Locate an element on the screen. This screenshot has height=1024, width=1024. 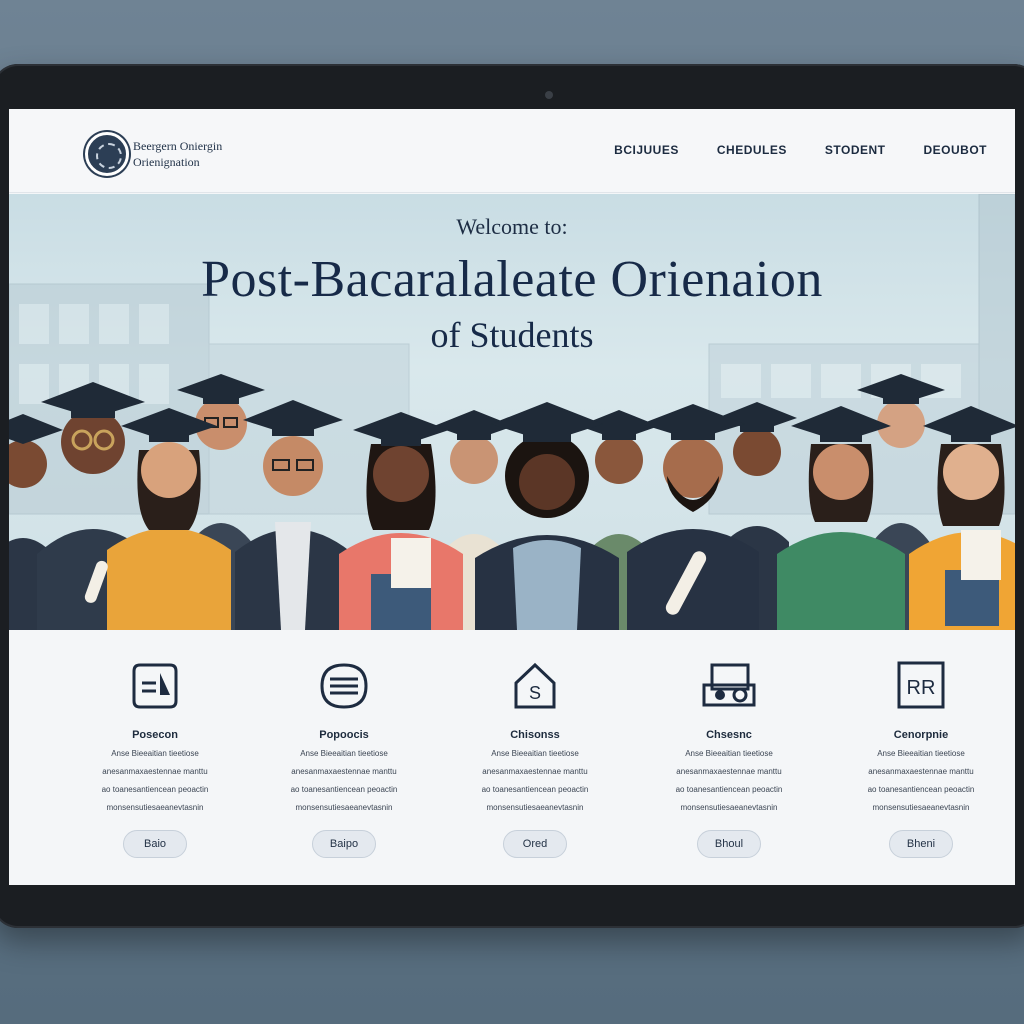
house-dollar-icon: S is located at coordinates (535, 688).